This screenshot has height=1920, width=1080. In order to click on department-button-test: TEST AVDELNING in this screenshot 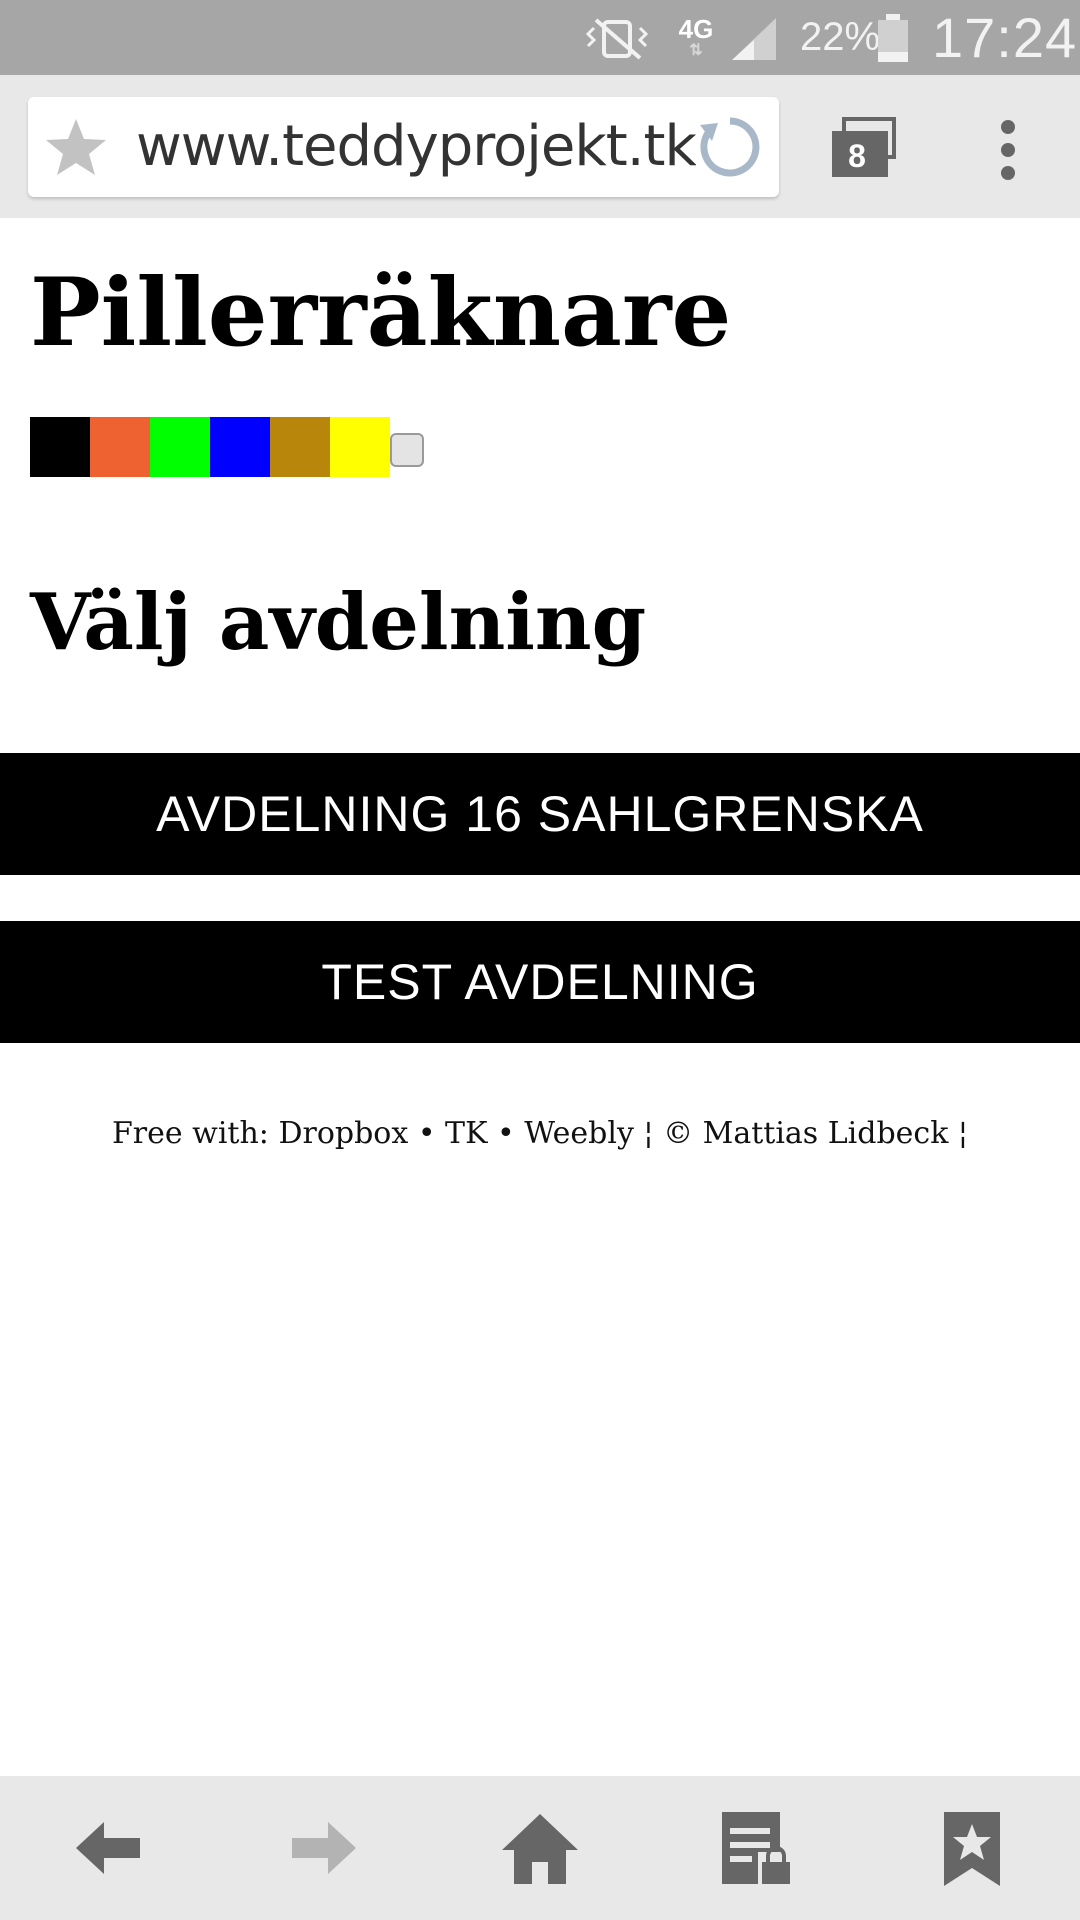, I will do `click(540, 982)`.